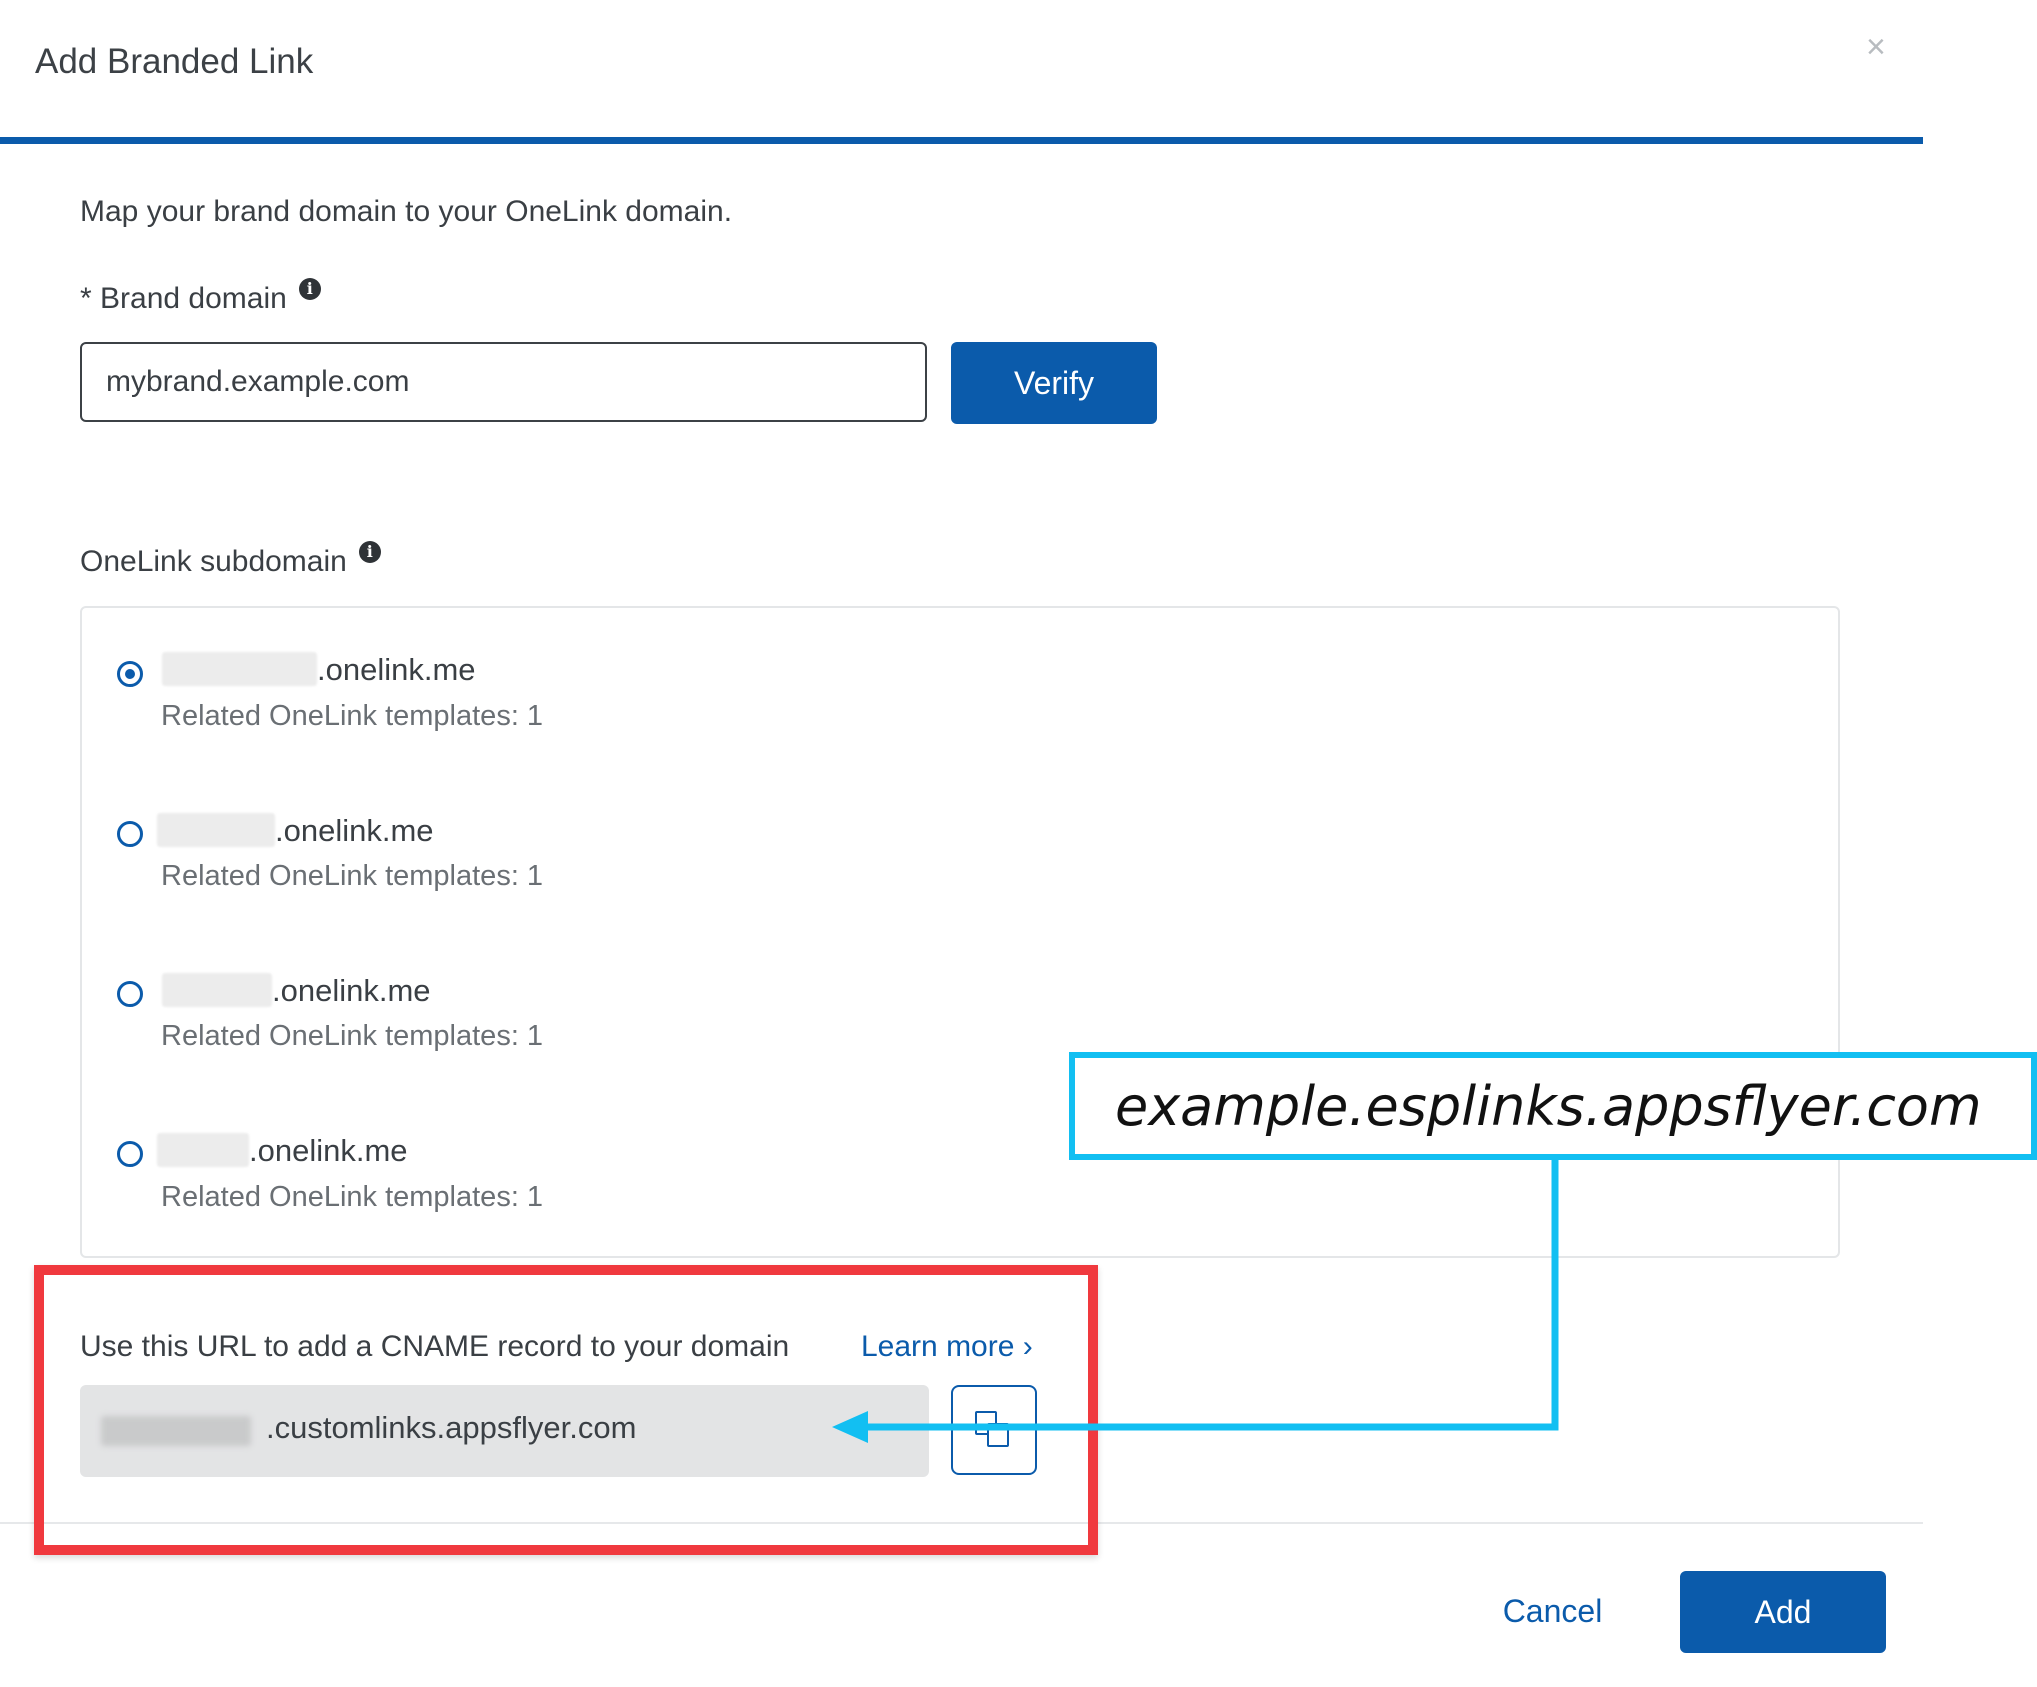 The image size is (2037, 1687). What do you see at coordinates (850, 1427) in the screenshot?
I see `arrow-head-icon` at bounding box center [850, 1427].